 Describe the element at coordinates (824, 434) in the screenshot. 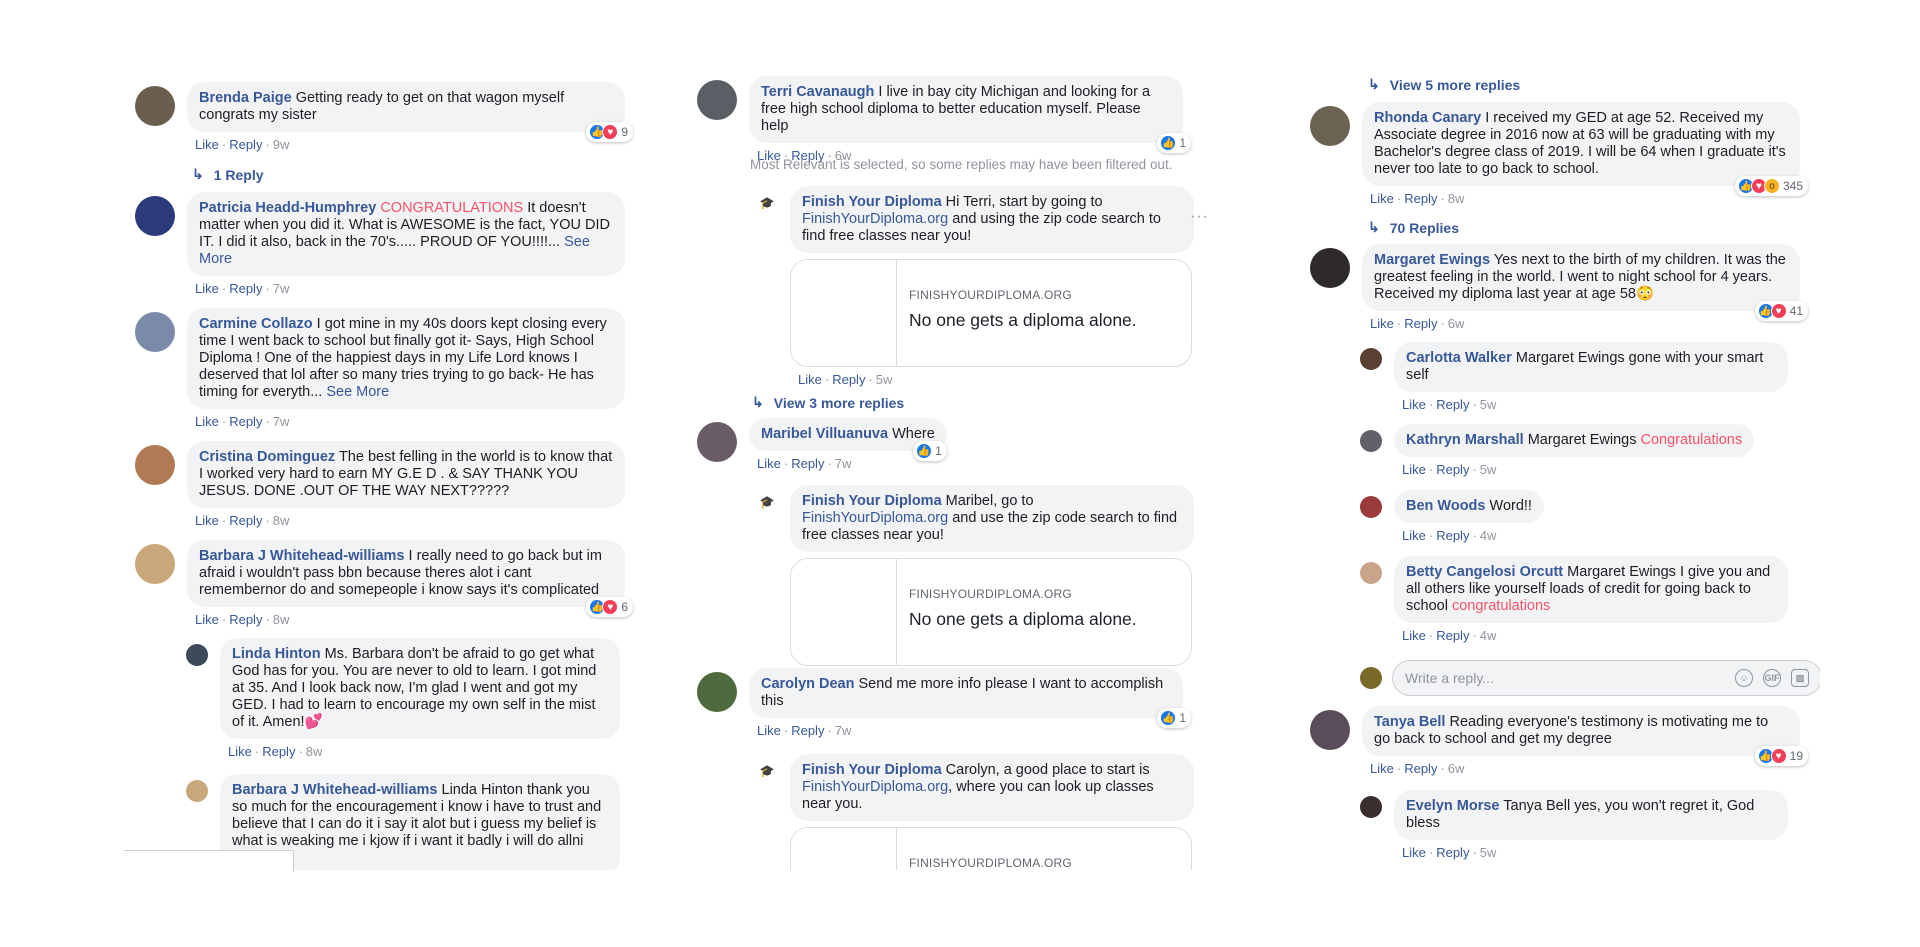

I see `comment-author: Maribel Villuanuva` at that location.